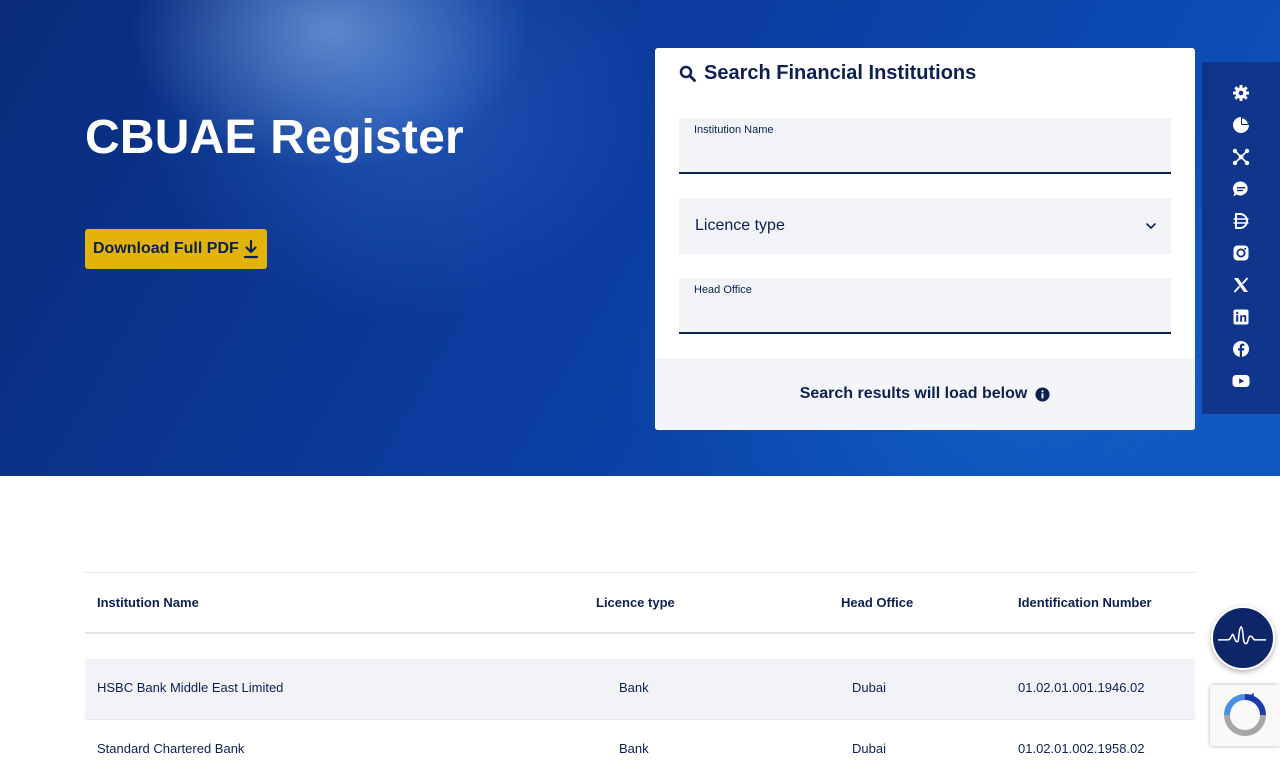 The image size is (1280, 760). Describe the element at coordinates (925, 226) in the screenshot. I see `licence-type-select: Licence type` at that location.